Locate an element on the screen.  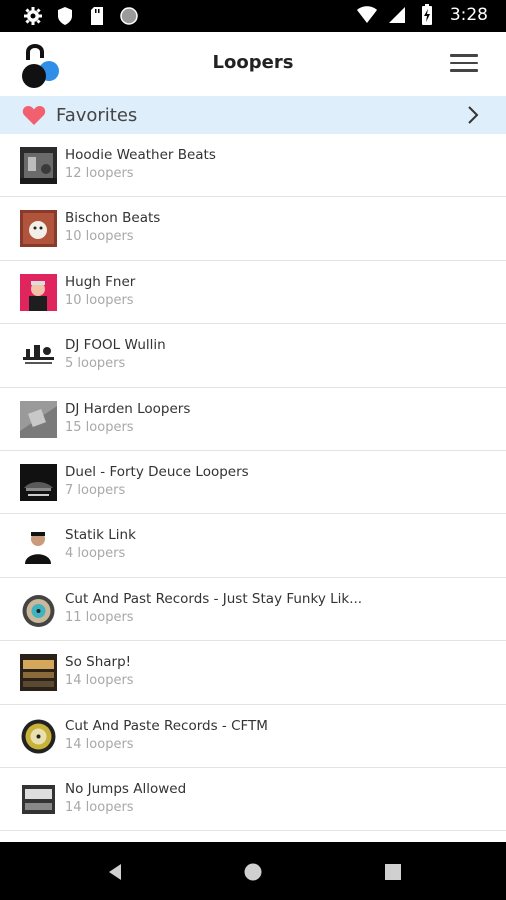
app-bar: Loopers is located at coordinates (253, 64).